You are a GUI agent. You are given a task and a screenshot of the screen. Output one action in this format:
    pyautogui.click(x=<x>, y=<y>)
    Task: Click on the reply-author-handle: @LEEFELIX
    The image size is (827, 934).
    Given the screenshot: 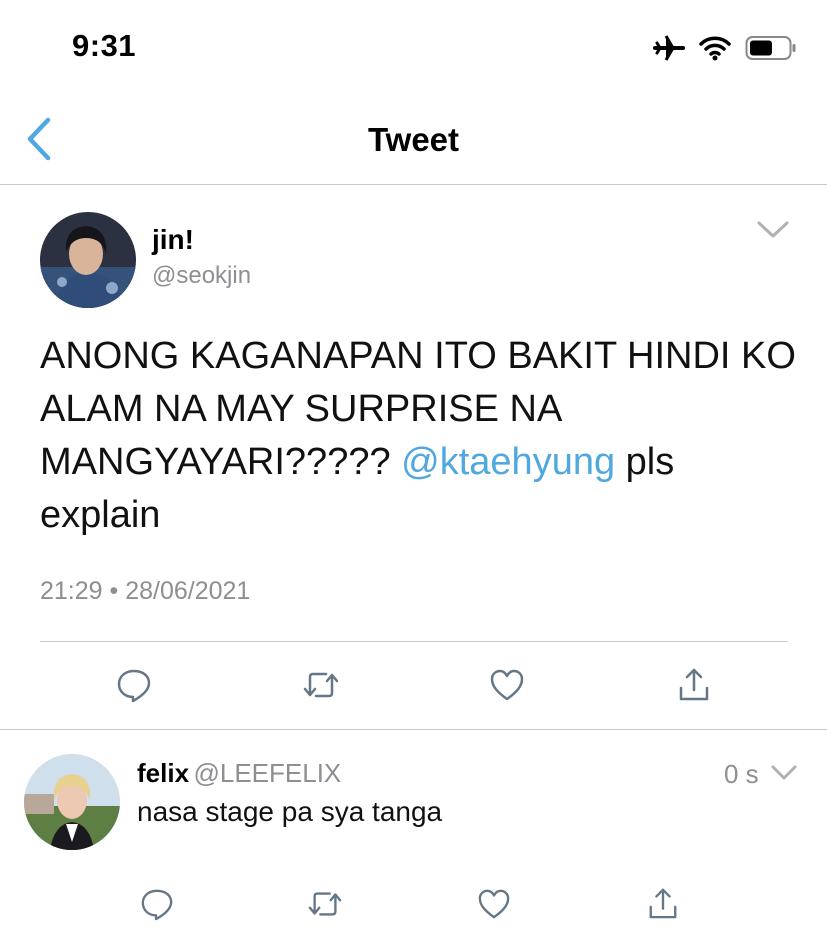 What is the action you would take?
    pyautogui.click(x=267, y=773)
    